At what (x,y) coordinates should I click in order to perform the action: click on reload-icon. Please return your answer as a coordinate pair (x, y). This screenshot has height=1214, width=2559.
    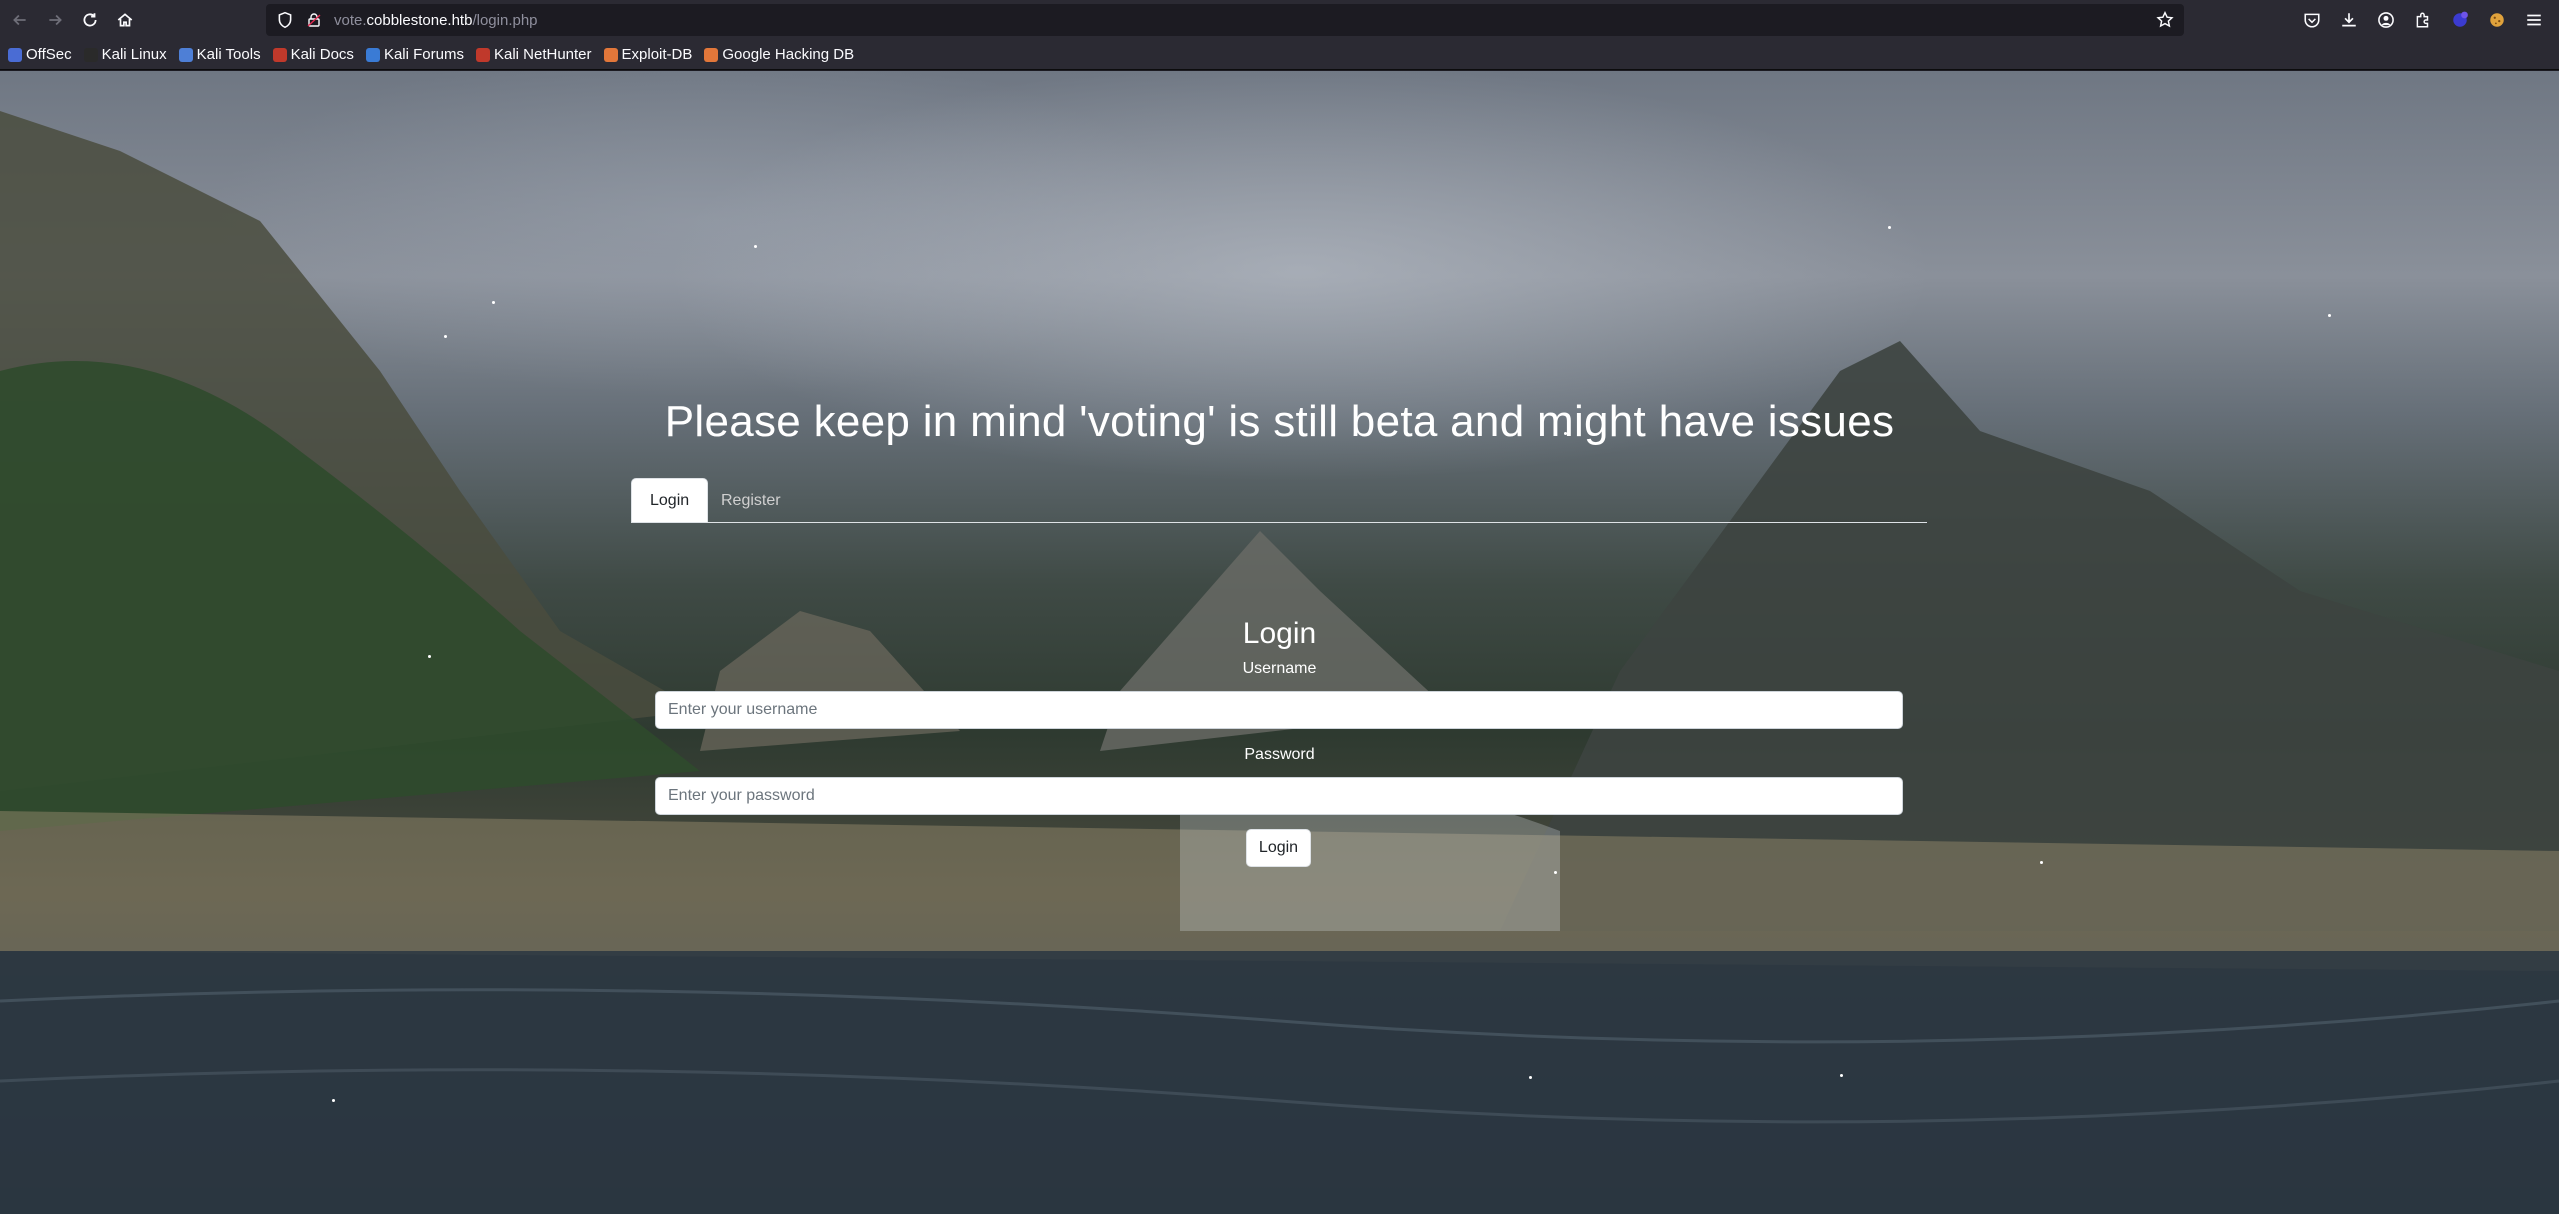
    Looking at the image, I should click on (90, 20).